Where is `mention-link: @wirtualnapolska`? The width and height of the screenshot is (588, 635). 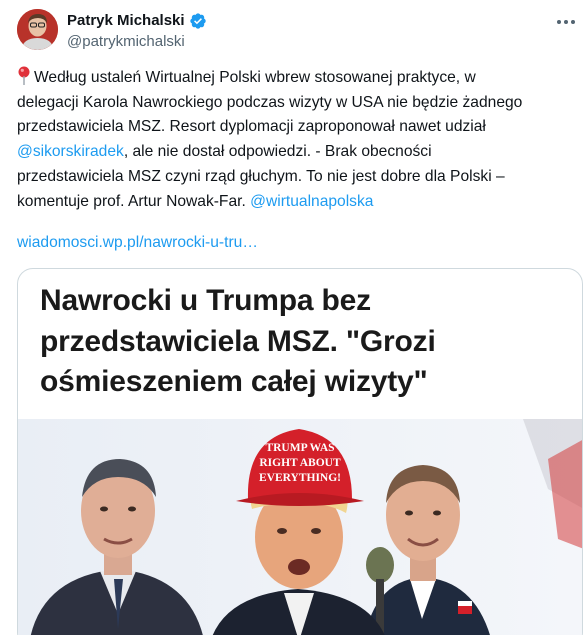
mention-link: @wirtualnapolska is located at coordinates (311, 201).